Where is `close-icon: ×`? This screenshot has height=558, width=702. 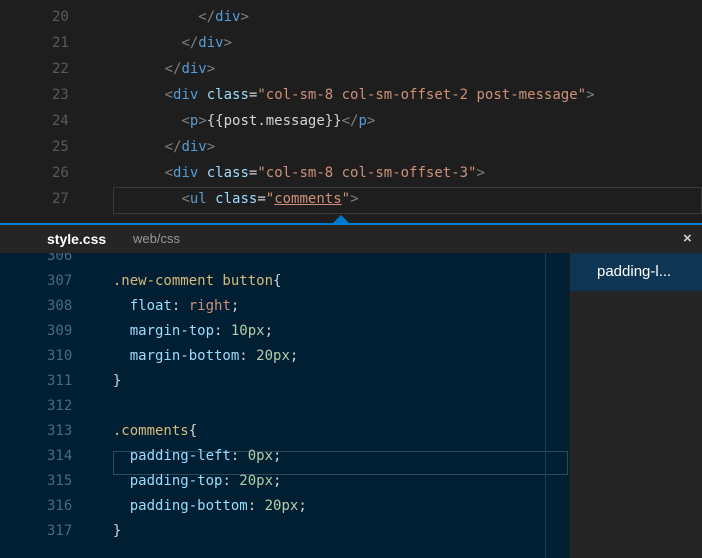
close-icon: × is located at coordinates (687, 239).